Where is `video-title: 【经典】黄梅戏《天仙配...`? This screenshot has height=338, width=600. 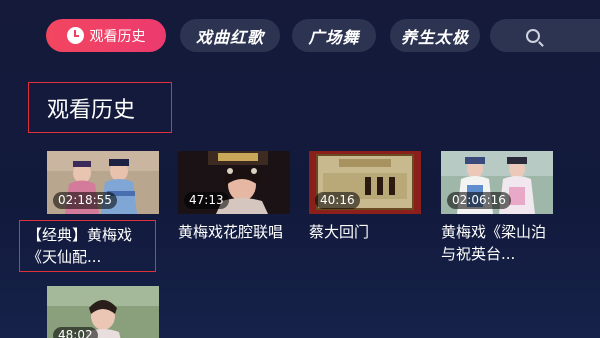 video-title: 【经典】黄梅戏《天仙配... is located at coordinates (87, 246).